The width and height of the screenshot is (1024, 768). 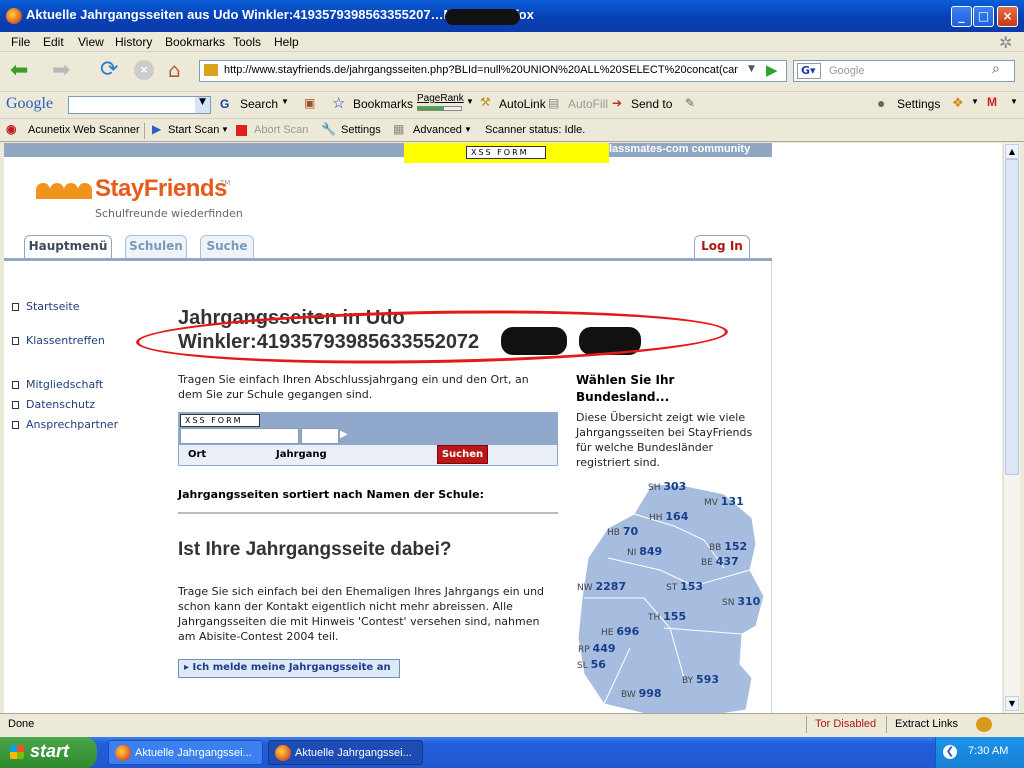 I want to click on search-box, so click(x=904, y=71).